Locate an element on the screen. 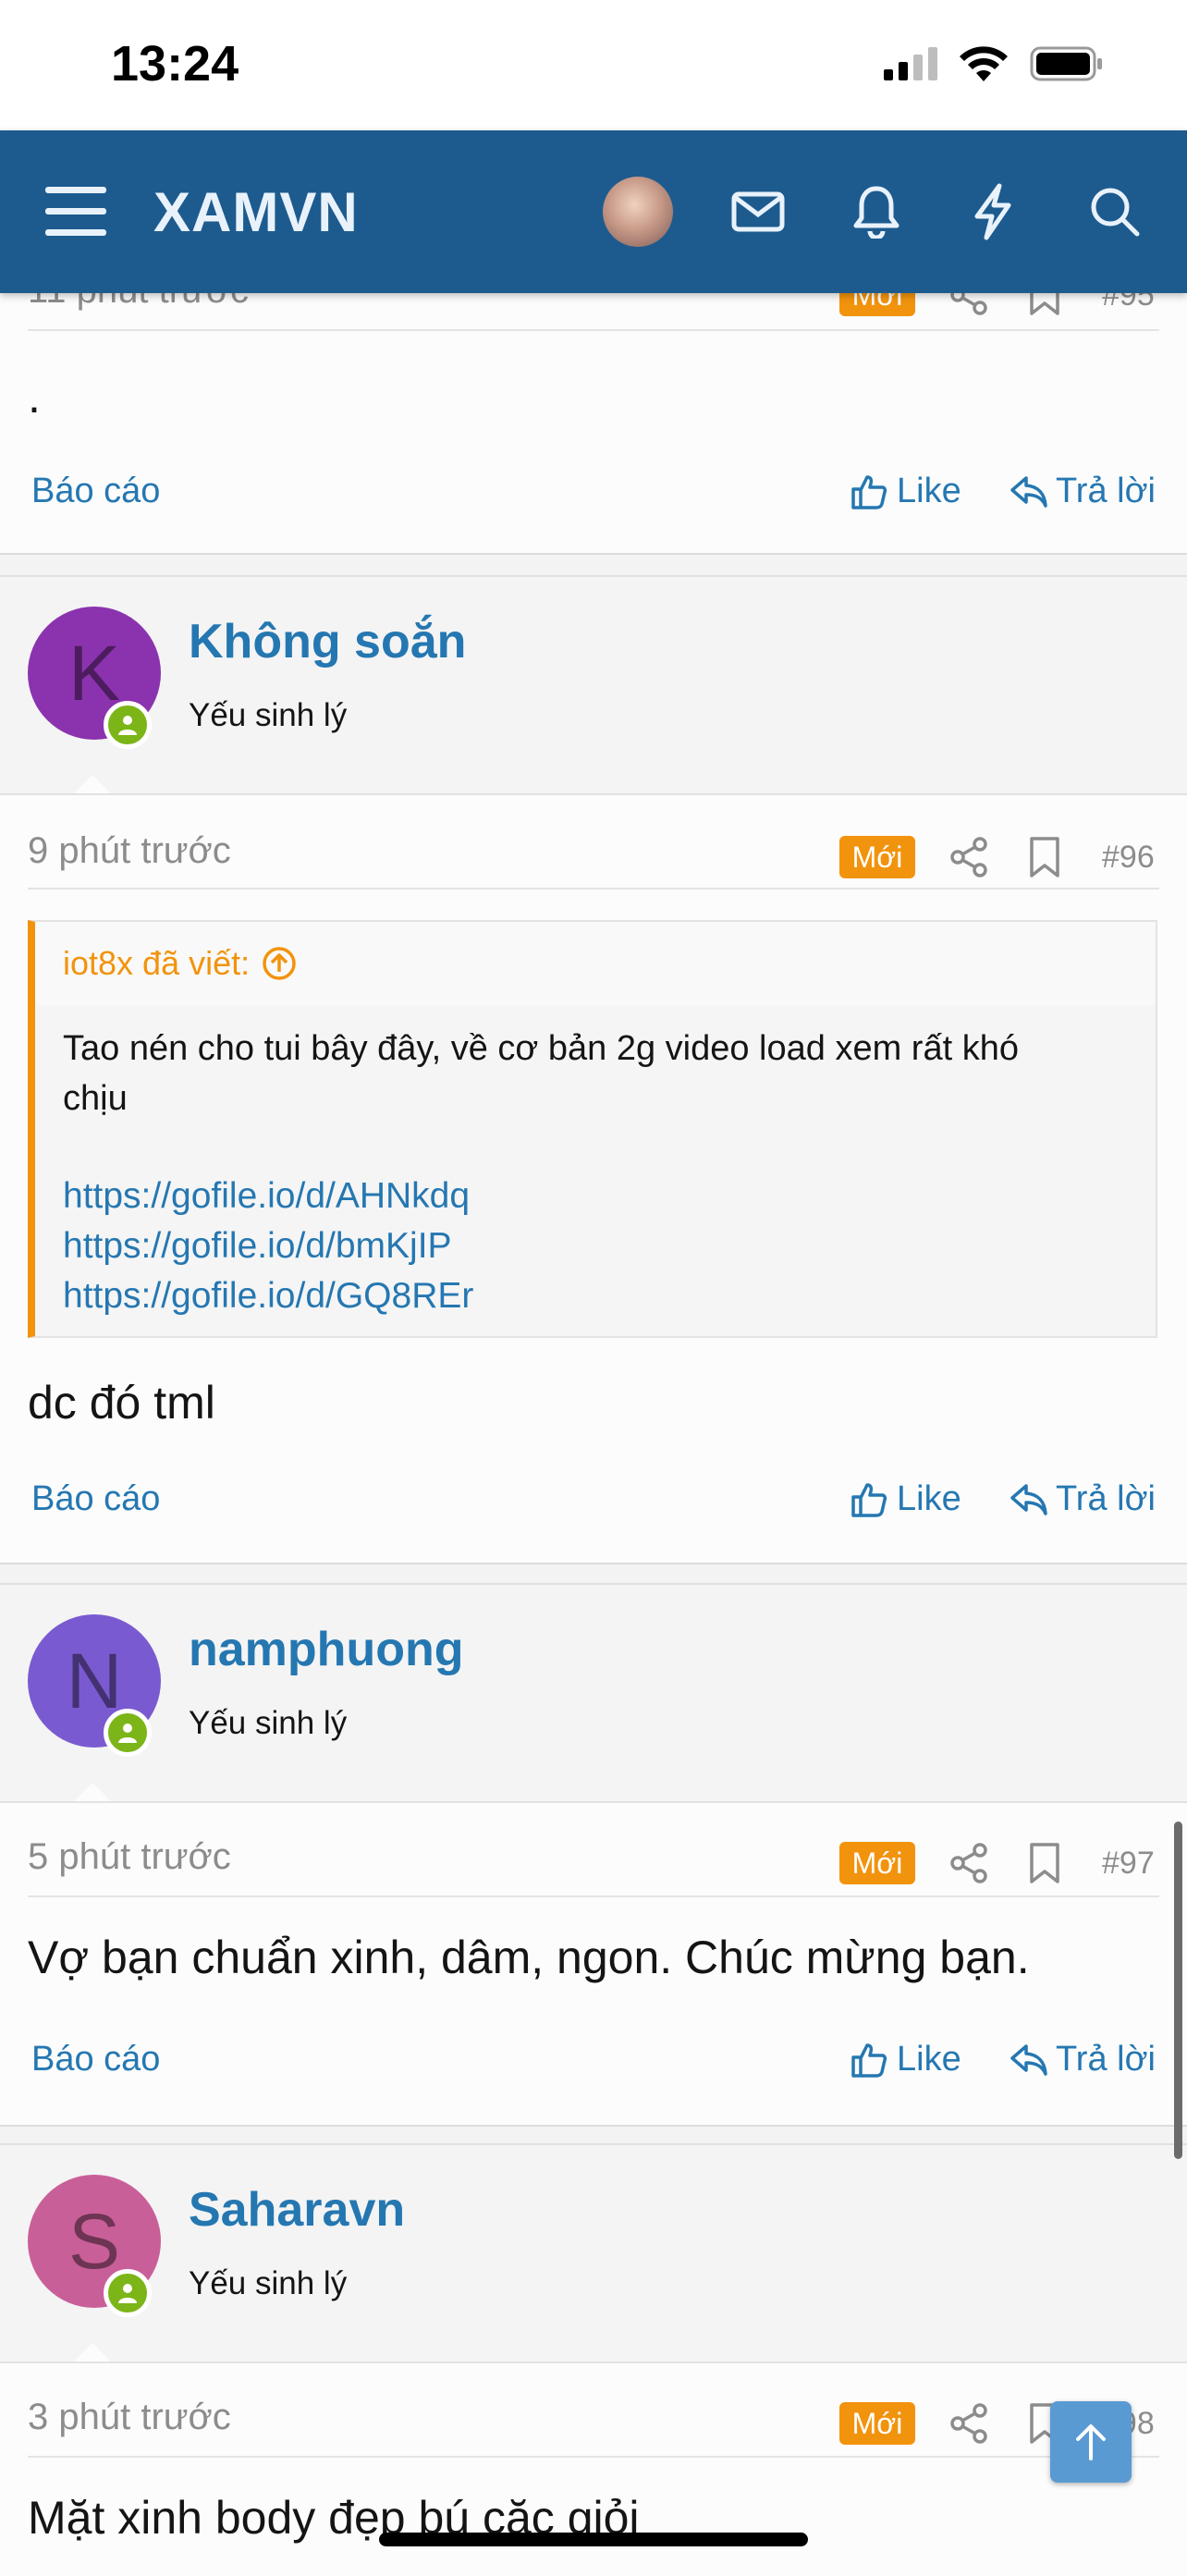 The image size is (1187, 2576). post-number: #96 is located at coordinates (1128, 858).